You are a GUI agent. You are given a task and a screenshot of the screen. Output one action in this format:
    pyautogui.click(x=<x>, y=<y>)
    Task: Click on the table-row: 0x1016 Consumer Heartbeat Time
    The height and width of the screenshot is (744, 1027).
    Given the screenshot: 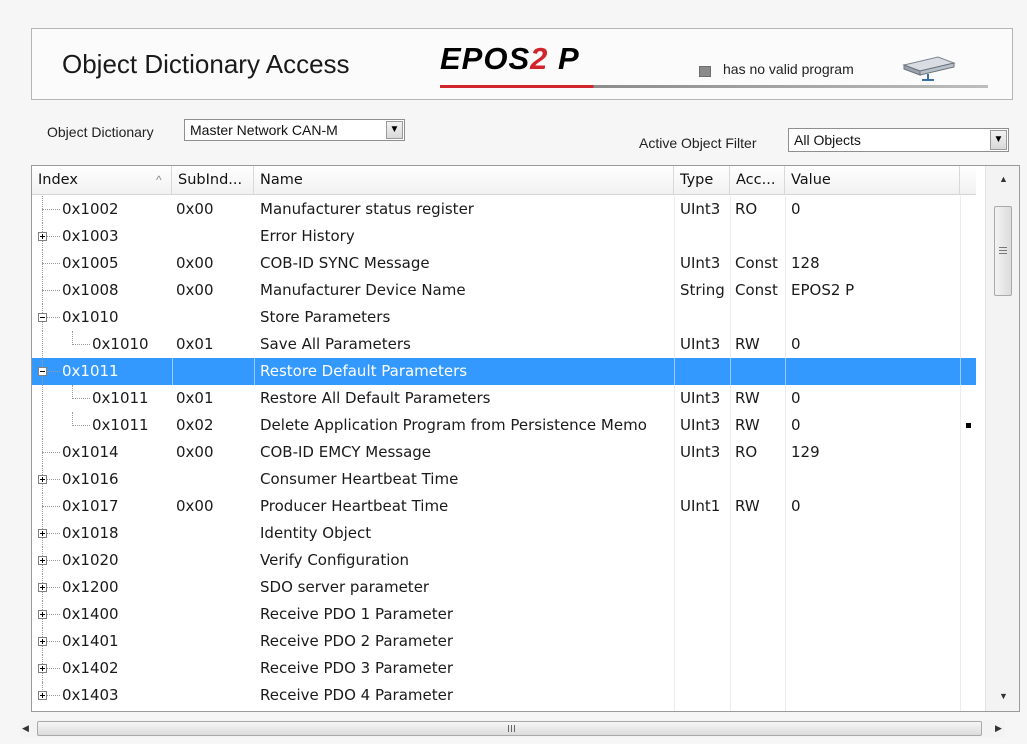 What is the action you would take?
    pyautogui.click(x=504, y=479)
    